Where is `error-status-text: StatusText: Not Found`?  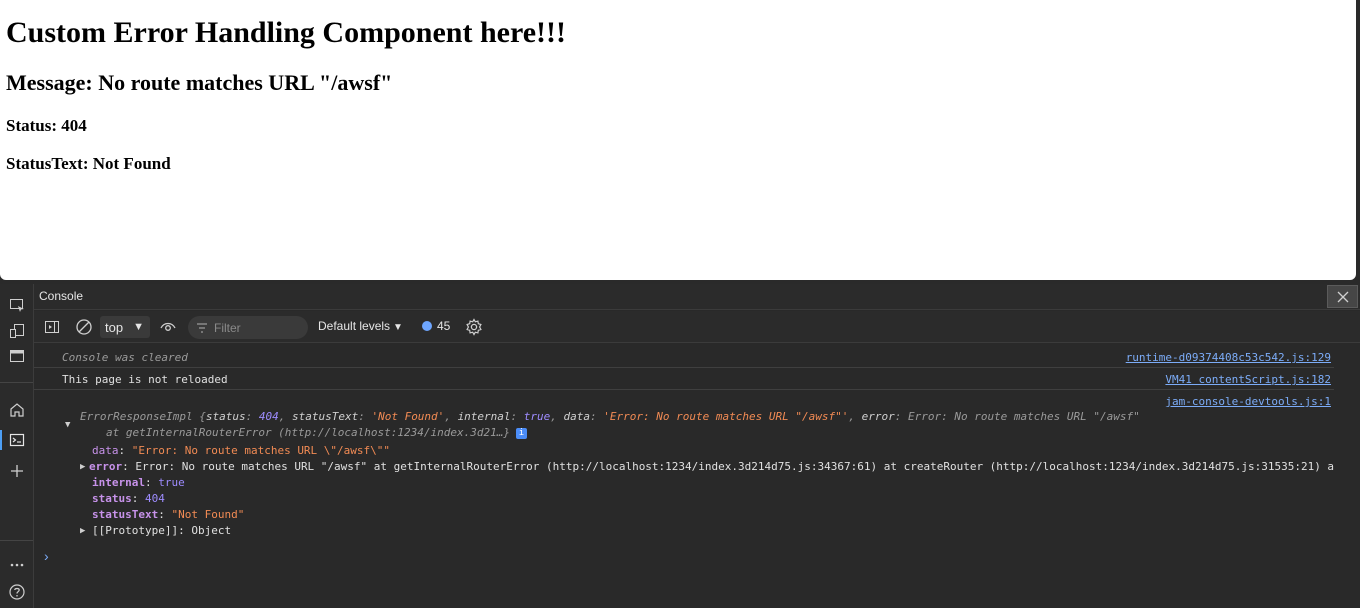 error-status-text: StatusText: Not Found is located at coordinates (88, 163).